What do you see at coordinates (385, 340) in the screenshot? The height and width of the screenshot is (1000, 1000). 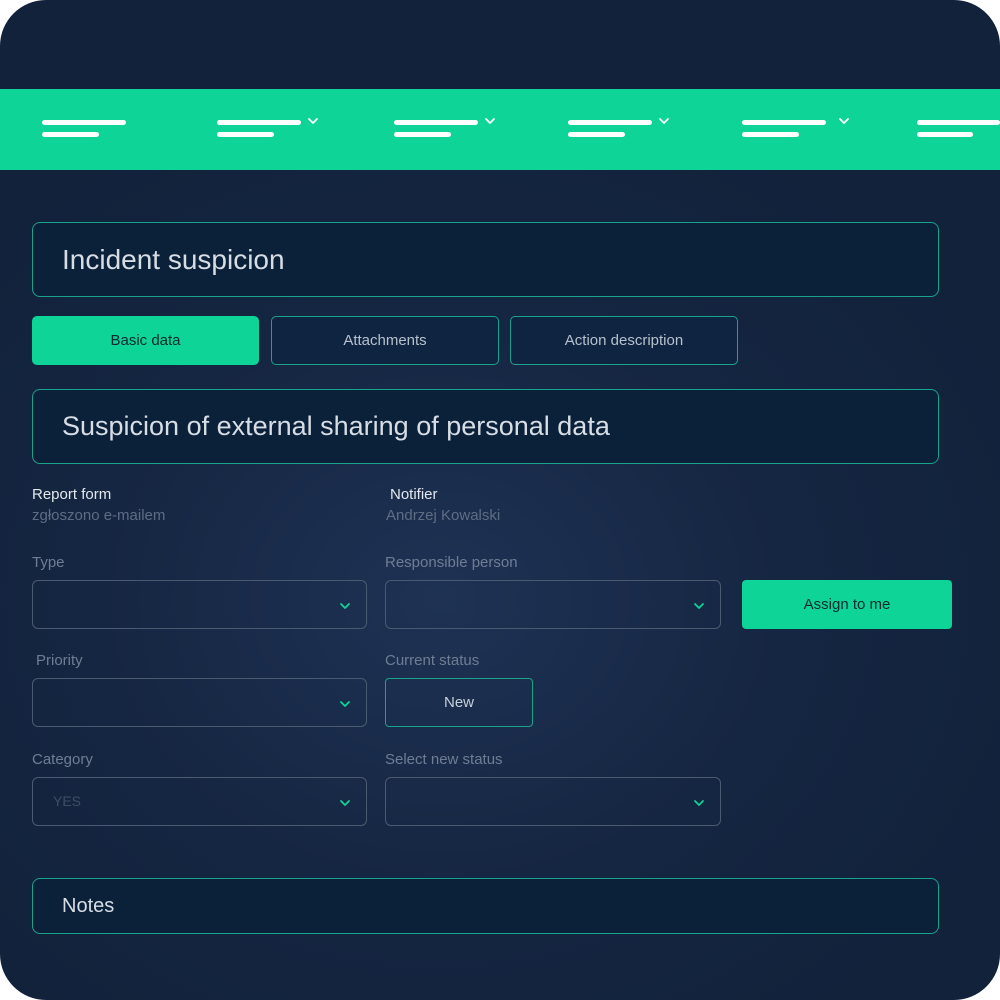 I see `tab-attachments: Attachments` at bounding box center [385, 340].